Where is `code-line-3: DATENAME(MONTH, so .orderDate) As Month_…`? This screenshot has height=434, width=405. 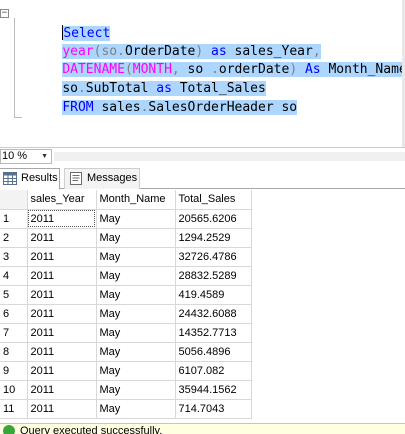 code-line-3: DATENAME(MONTH, so .orderDate) As Month_… is located at coordinates (218, 60).